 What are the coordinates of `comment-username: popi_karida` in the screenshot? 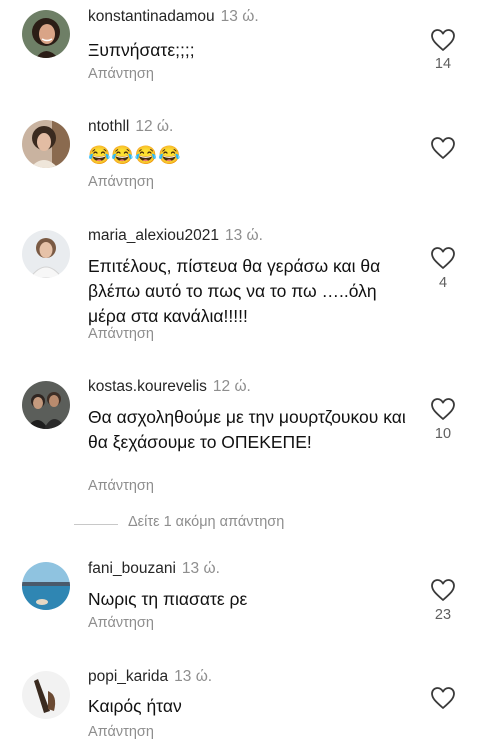 It's located at (128, 676).